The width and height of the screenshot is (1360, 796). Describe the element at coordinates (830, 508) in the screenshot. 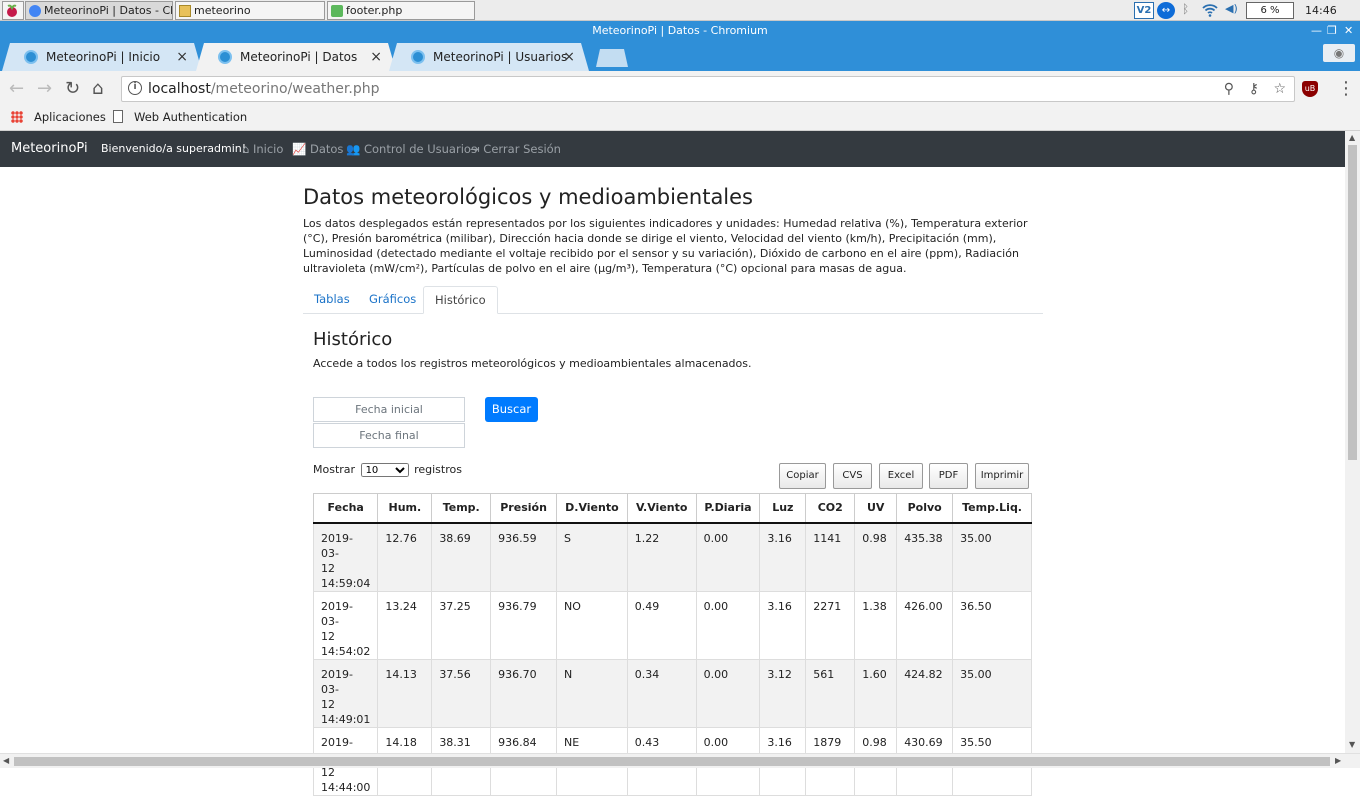

I see `column-header-co2: CO2` at that location.